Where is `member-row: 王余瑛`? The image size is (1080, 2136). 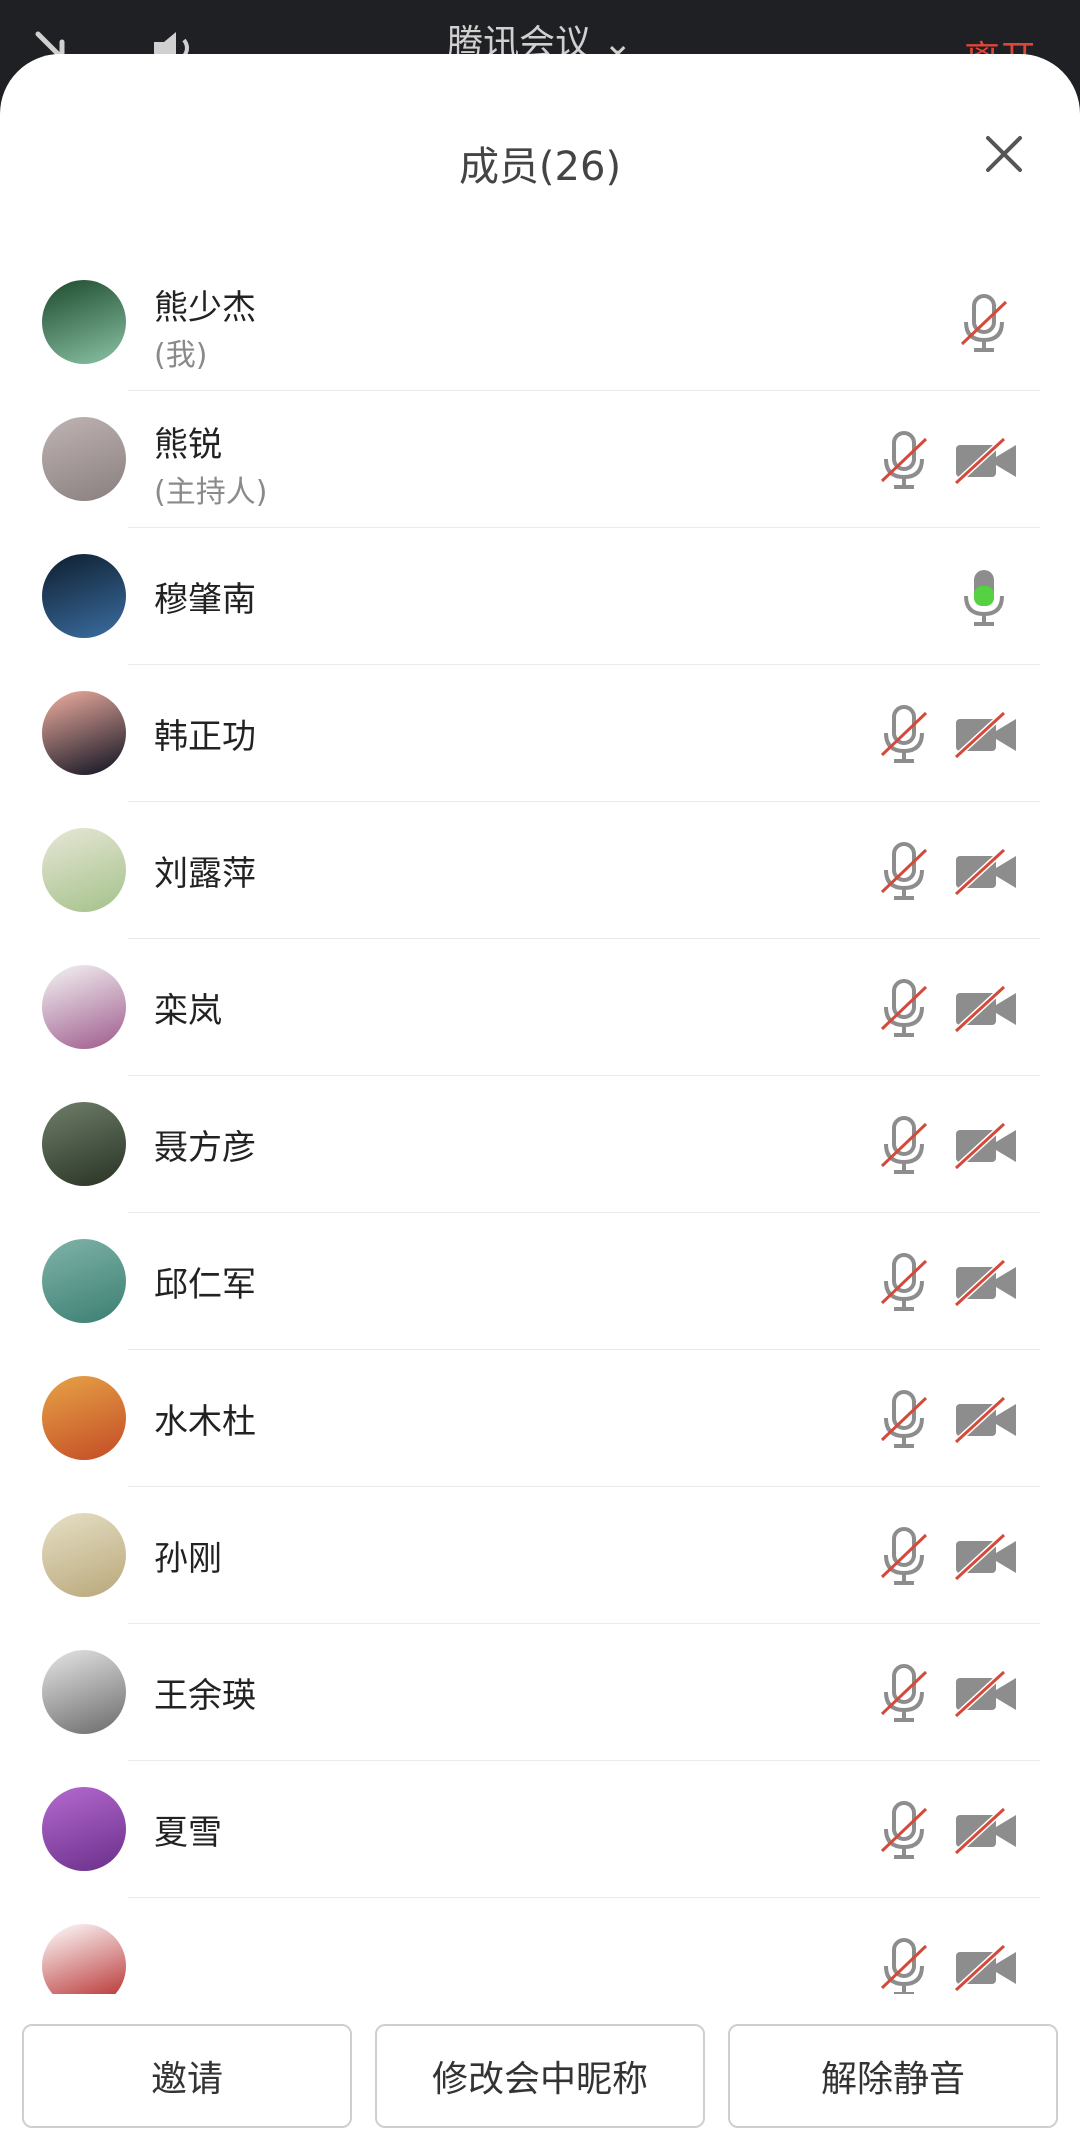
member-row: 王余瑛 is located at coordinates (540, 1692).